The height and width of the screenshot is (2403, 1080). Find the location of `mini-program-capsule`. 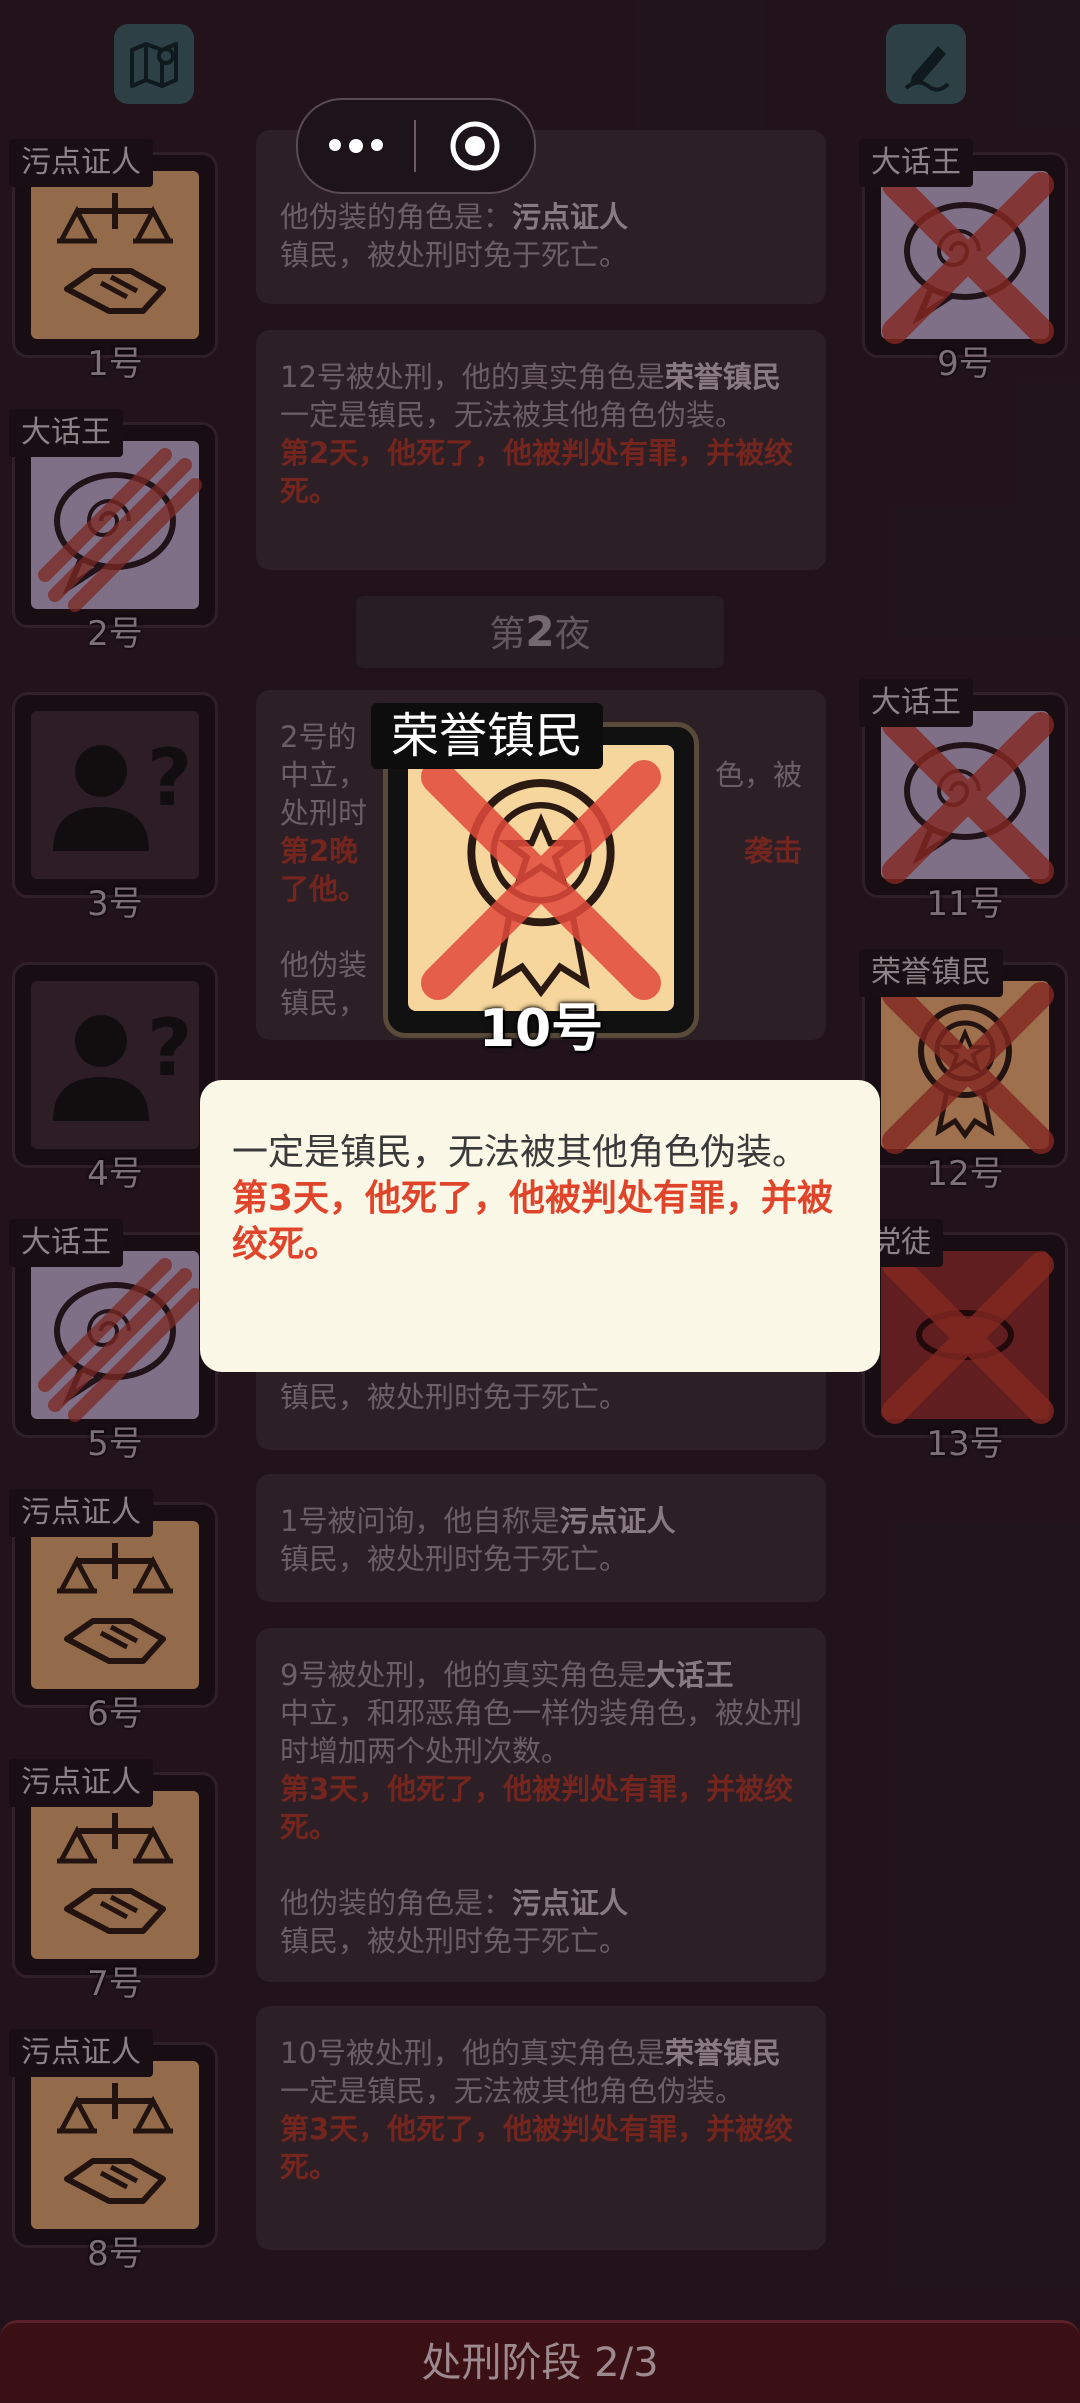

mini-program-capsule is located at coordinates (416, 146).